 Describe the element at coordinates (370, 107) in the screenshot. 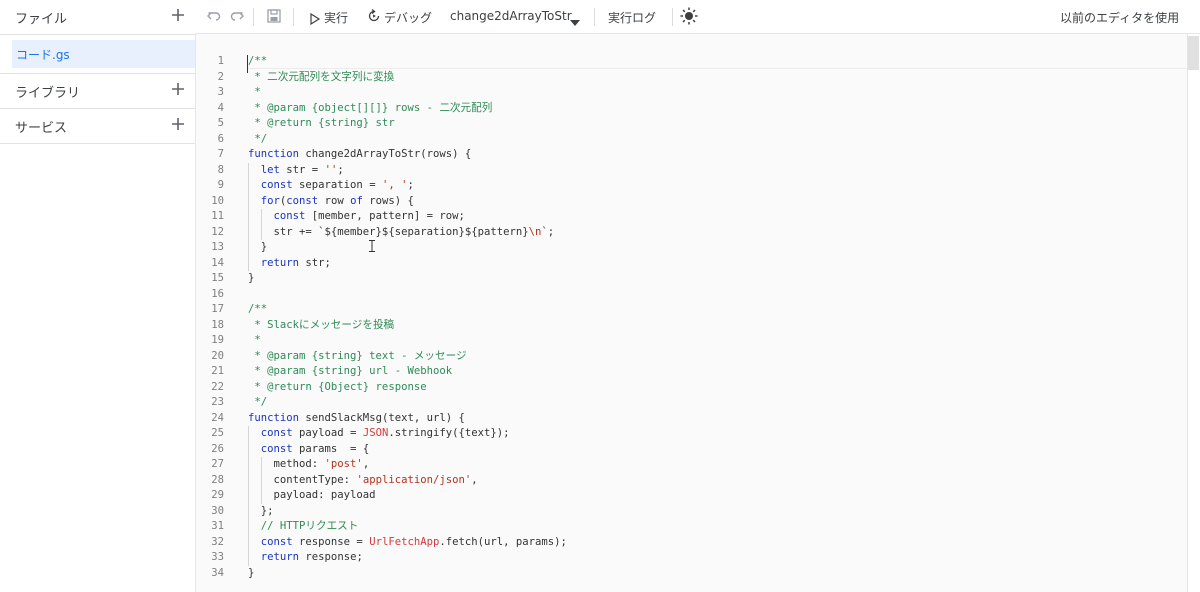

I see `code-text: * @param {object[][]} rows - 二次元配列` at that location.